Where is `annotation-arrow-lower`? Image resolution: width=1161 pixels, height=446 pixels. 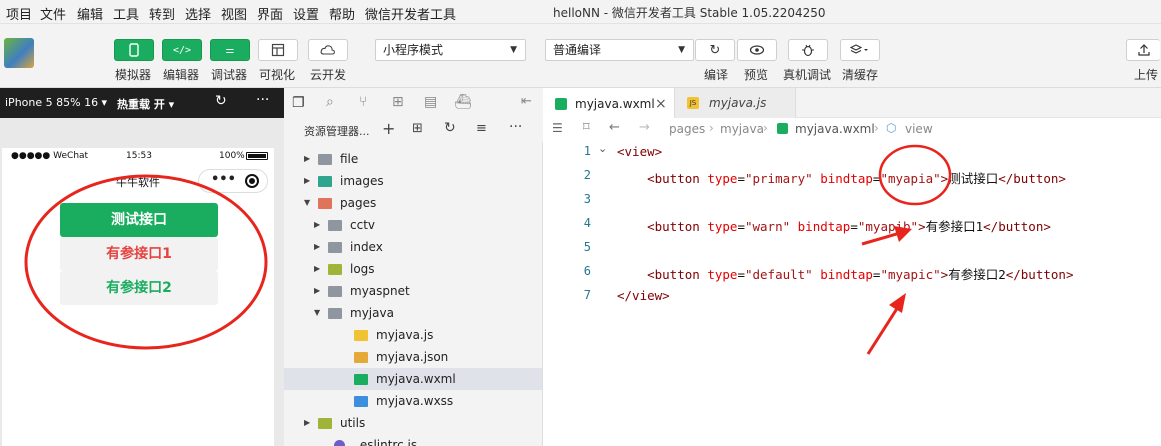
annotation-arrow-lower is located at coordinates (886, 324).